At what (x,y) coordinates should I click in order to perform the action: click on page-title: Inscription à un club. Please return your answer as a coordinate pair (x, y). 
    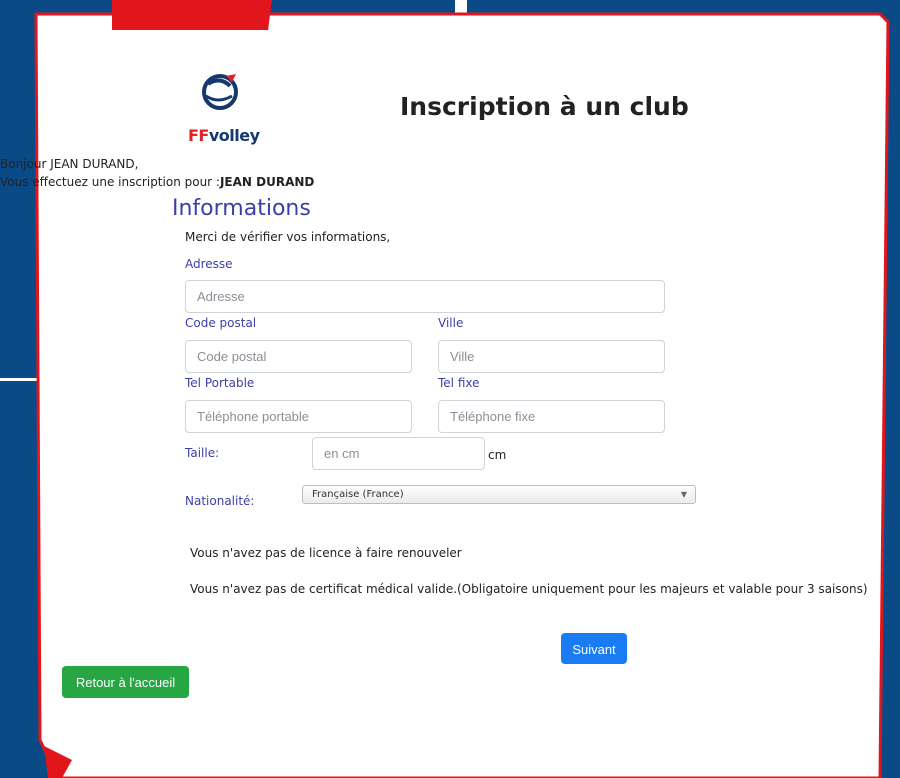
    Looking at the image, I should click on (544, 106).